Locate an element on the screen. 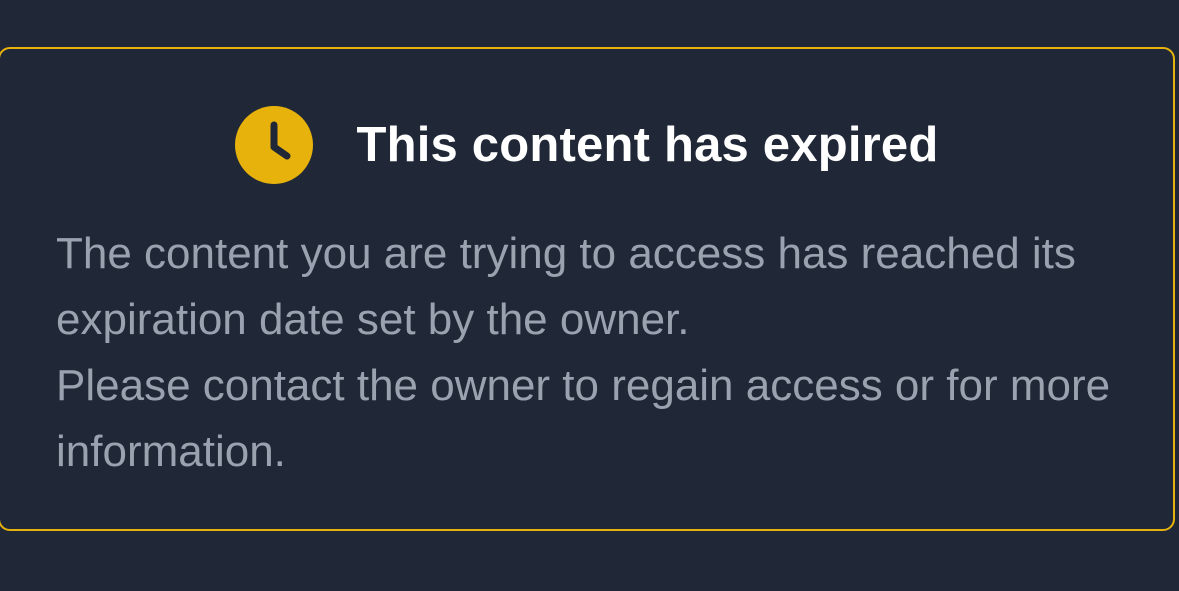 The width and height of the screenshot is (1179, 591). notice-header: This content has expired is located at coordinates (586, 145).